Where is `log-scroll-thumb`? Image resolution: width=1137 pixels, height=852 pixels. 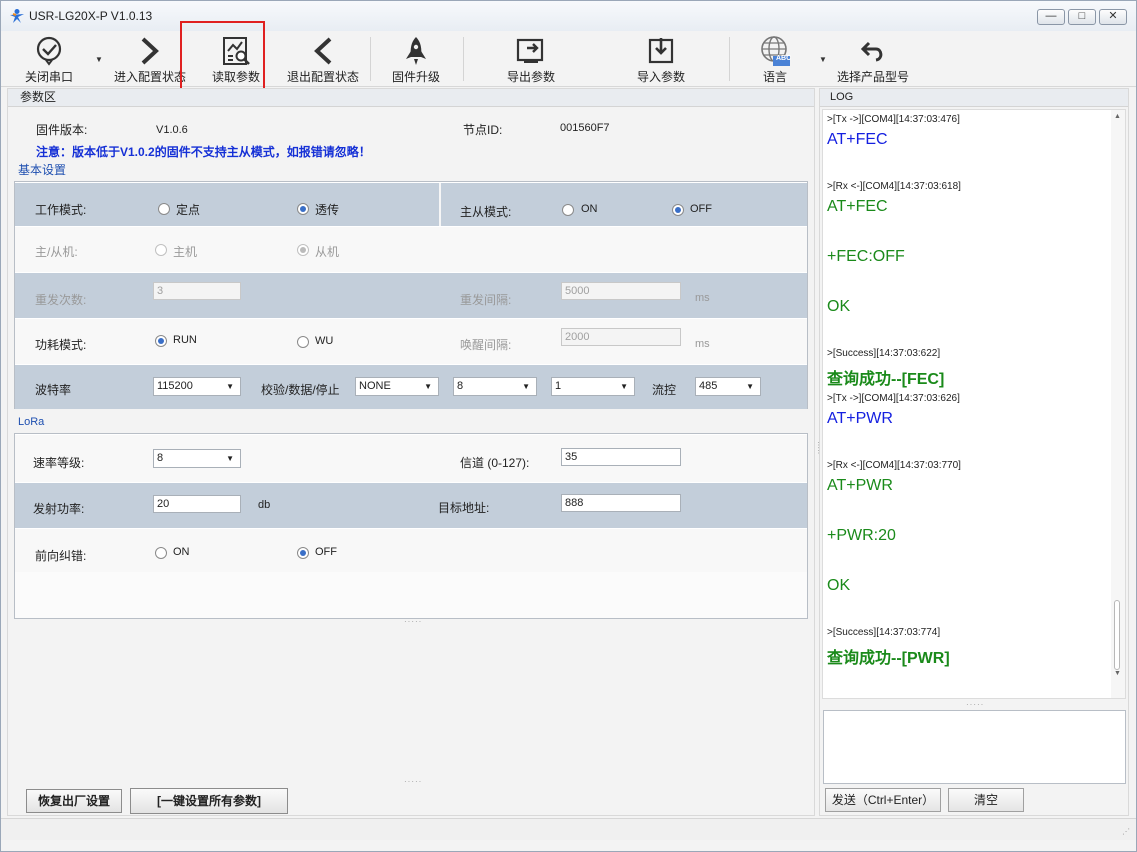 log-scroll-thumb is located at coordinates (1117, 635).